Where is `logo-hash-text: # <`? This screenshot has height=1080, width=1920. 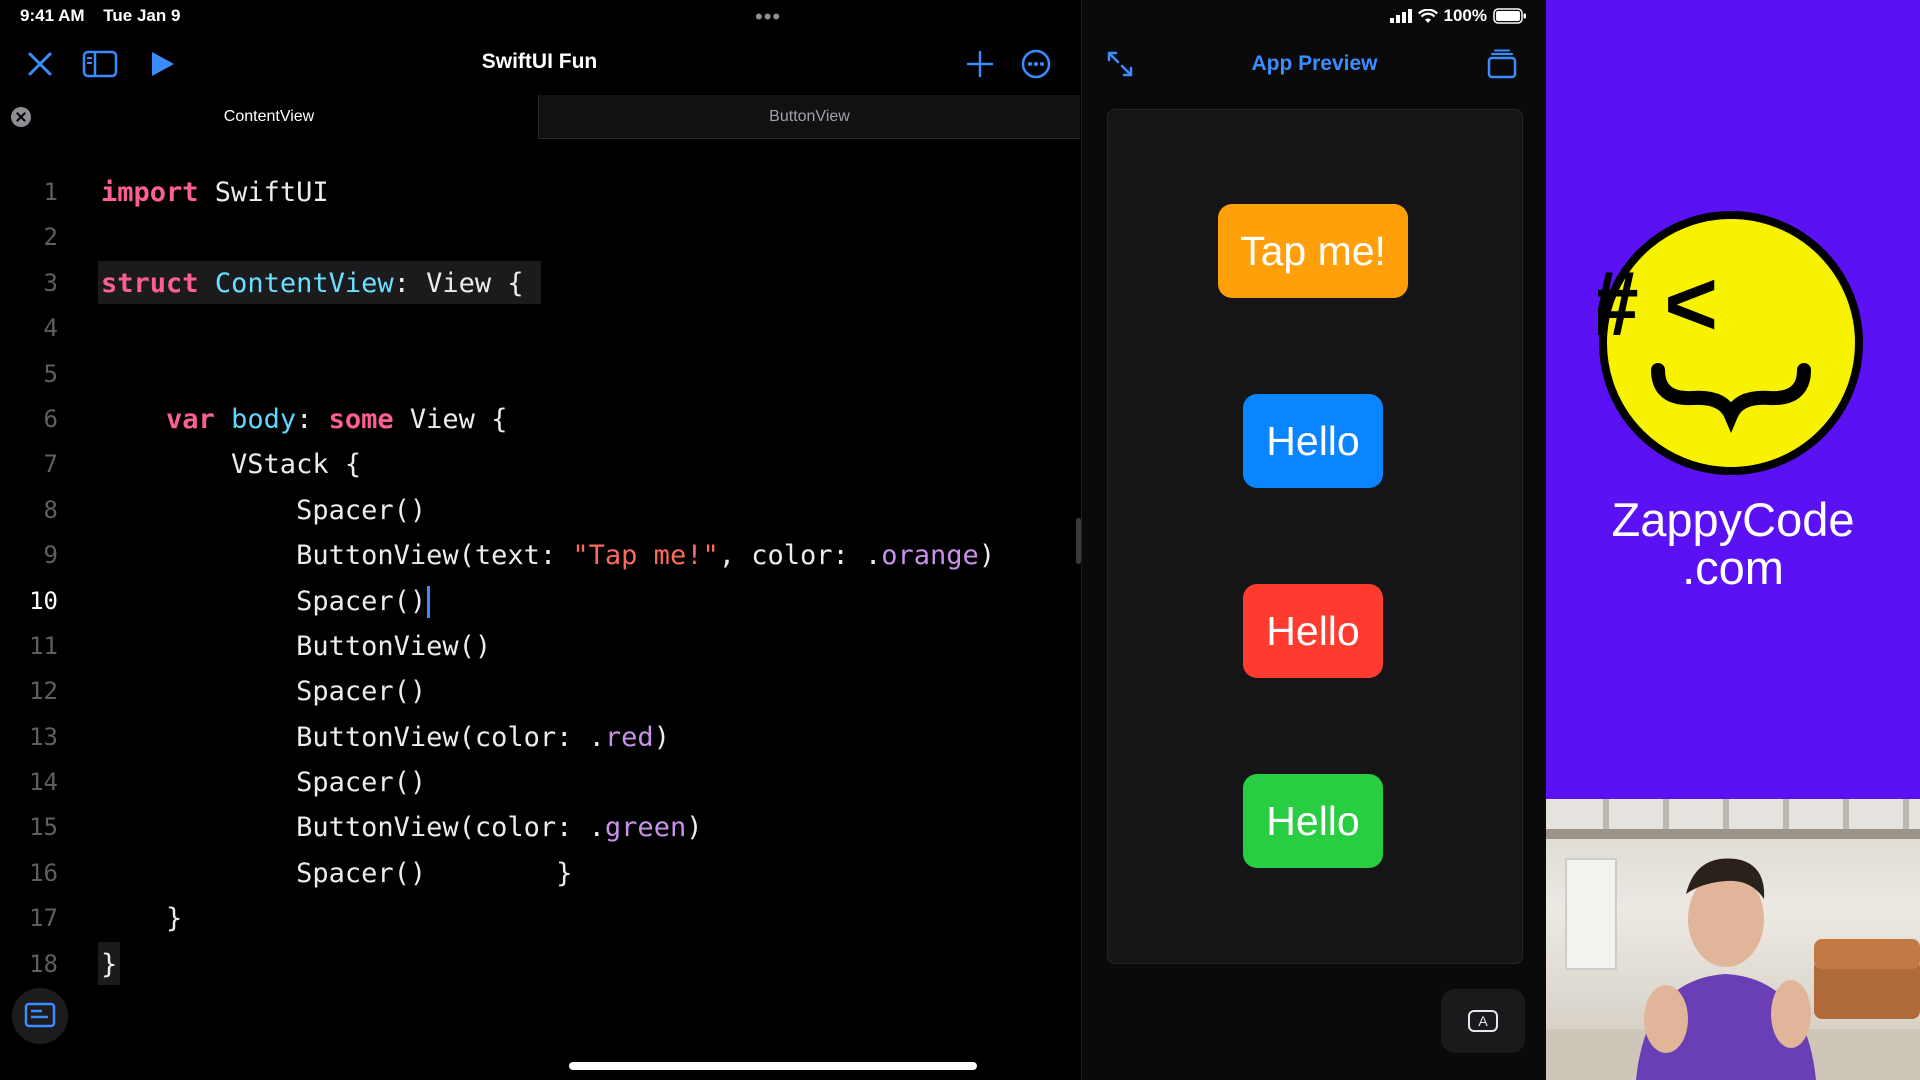
logo-hash-text: # < is located at coordinates (1658, 304).